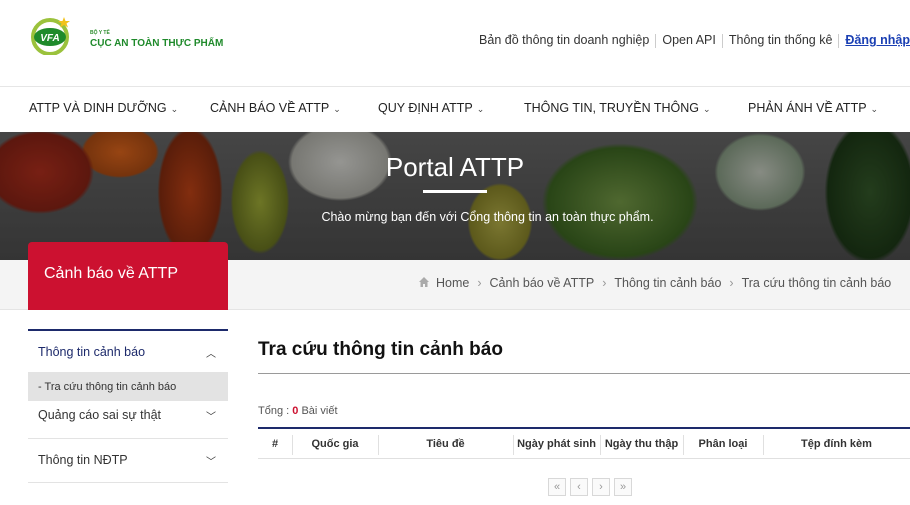  I want to click on total-unit: Bài viết, so click(319, 411).